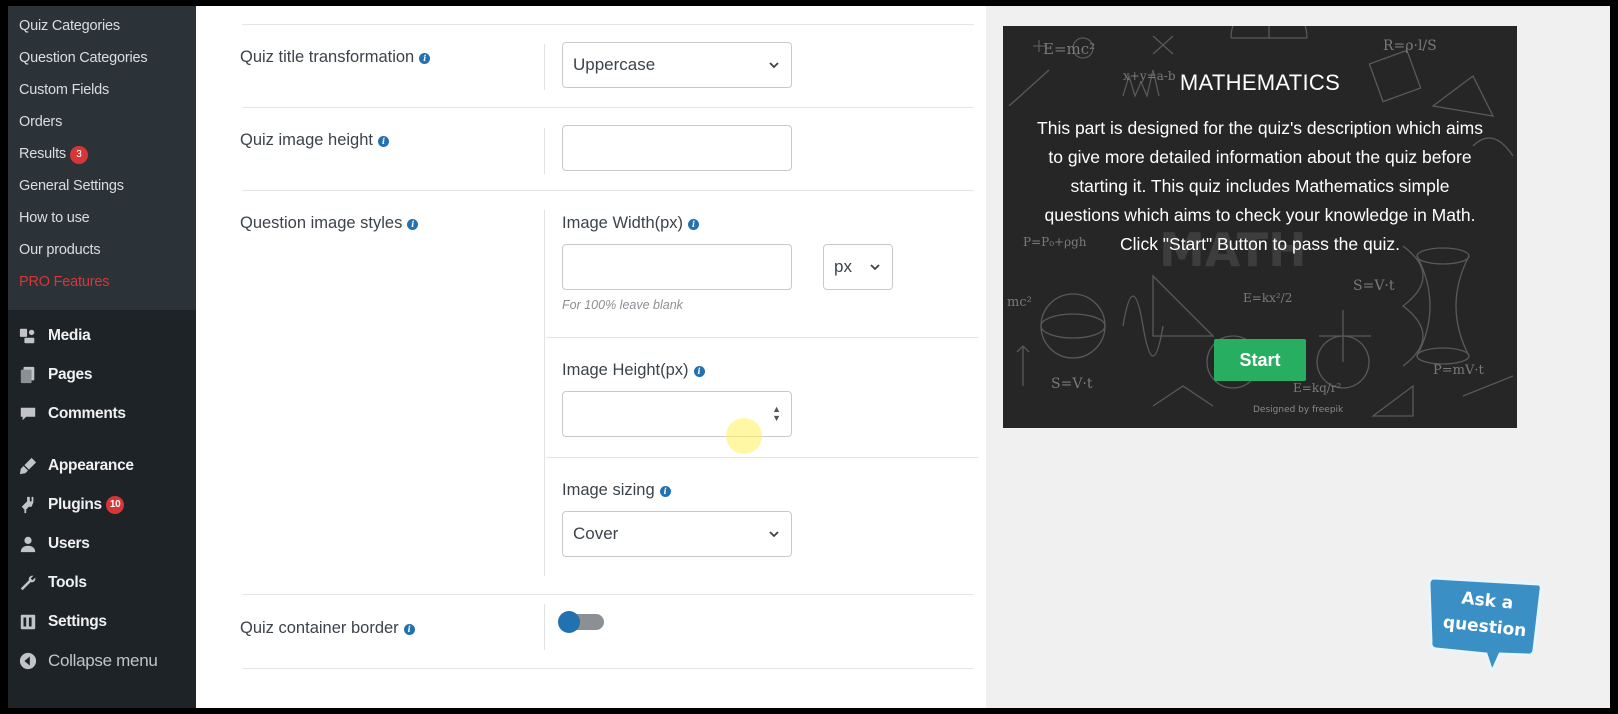 The width and height of the screenshot is (1618, 714). Describe the element at coordinates (28, 505) in the screenshot. I see `plugins-icon` at that location.